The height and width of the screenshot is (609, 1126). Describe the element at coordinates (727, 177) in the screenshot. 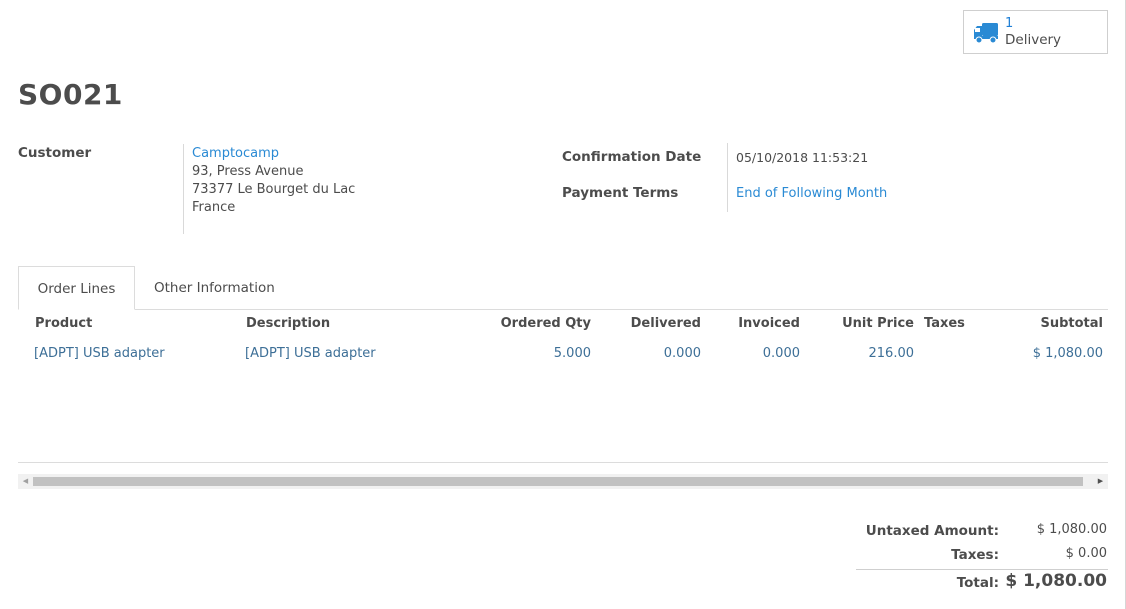

I see `right-fields-divider` at that location.